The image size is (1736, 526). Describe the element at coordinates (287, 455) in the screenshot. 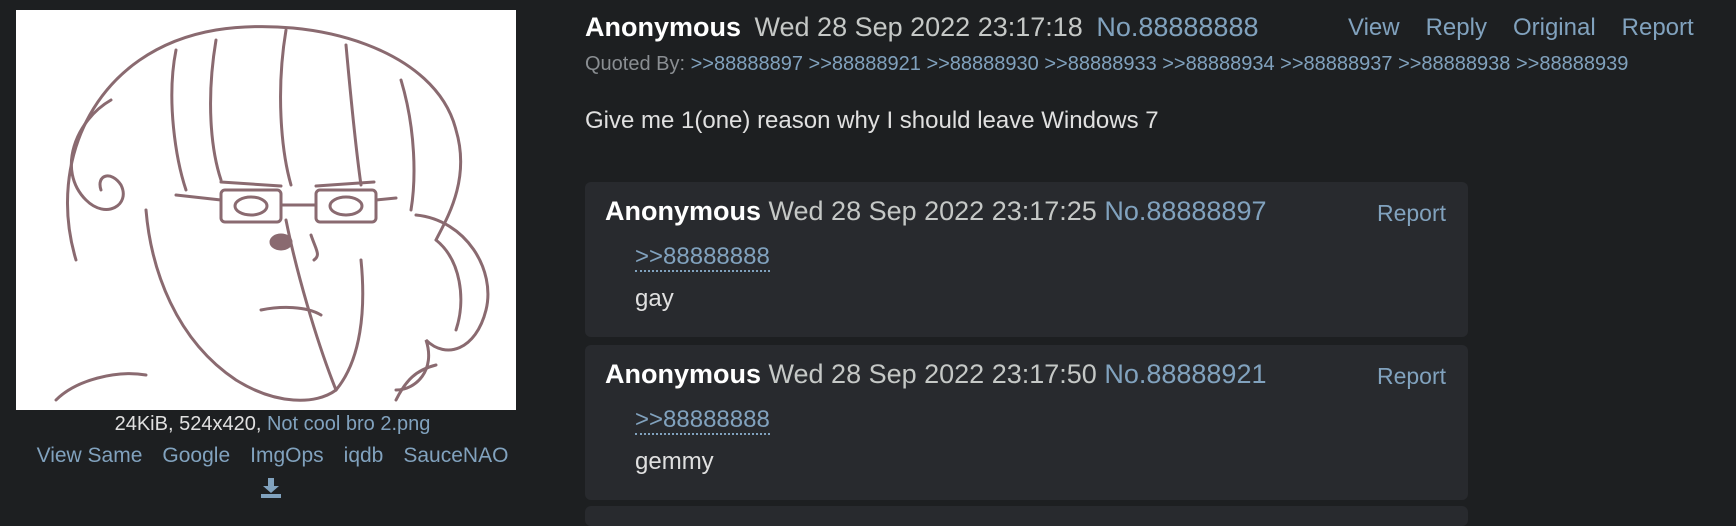

I see `imgops-link: ImgOps` at that location.